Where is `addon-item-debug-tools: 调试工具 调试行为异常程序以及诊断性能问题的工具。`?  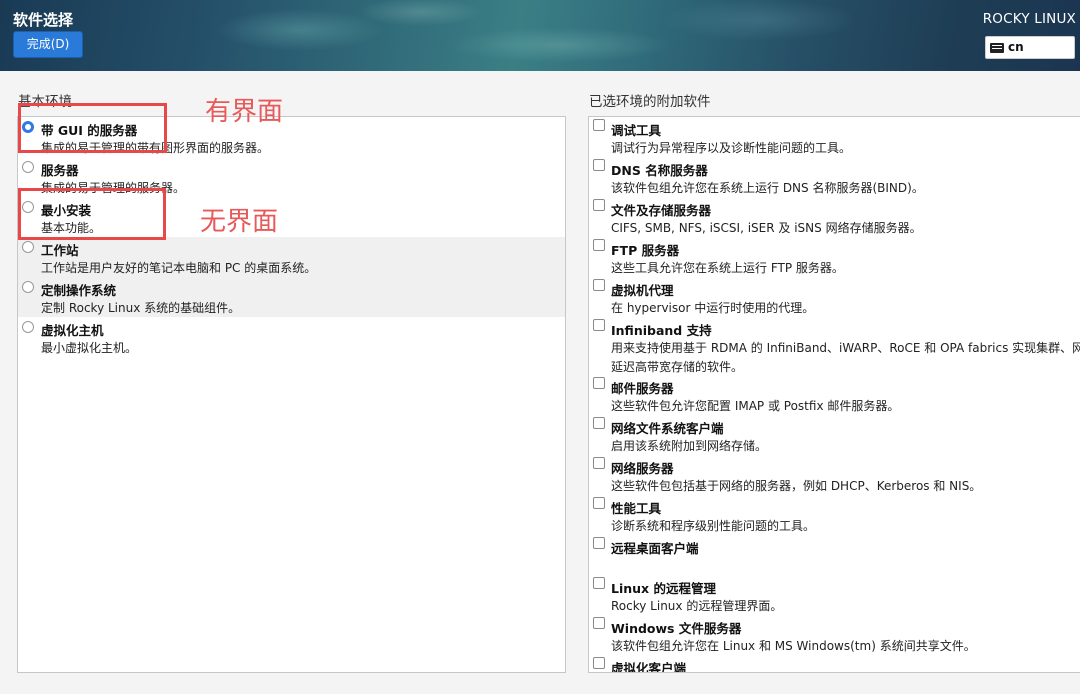
addon-item-debug-tools: 调试工具 调试行为异常程序以及诊断性能问题的工具。 is located at coordinates (834, 137).